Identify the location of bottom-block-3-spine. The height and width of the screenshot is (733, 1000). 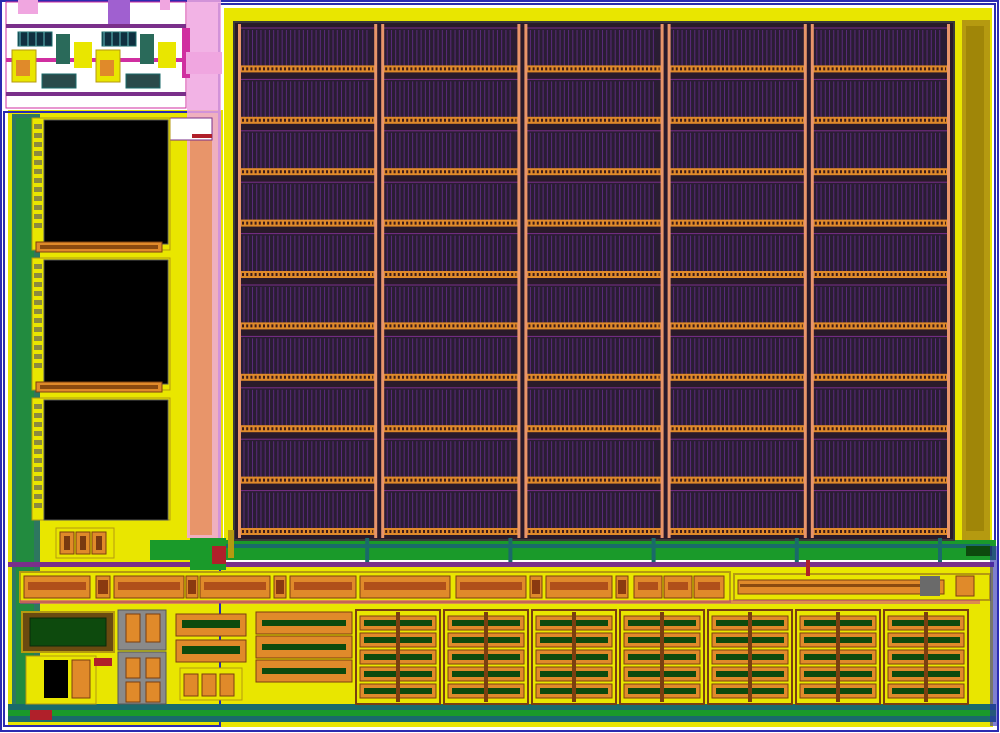
(574, 657).